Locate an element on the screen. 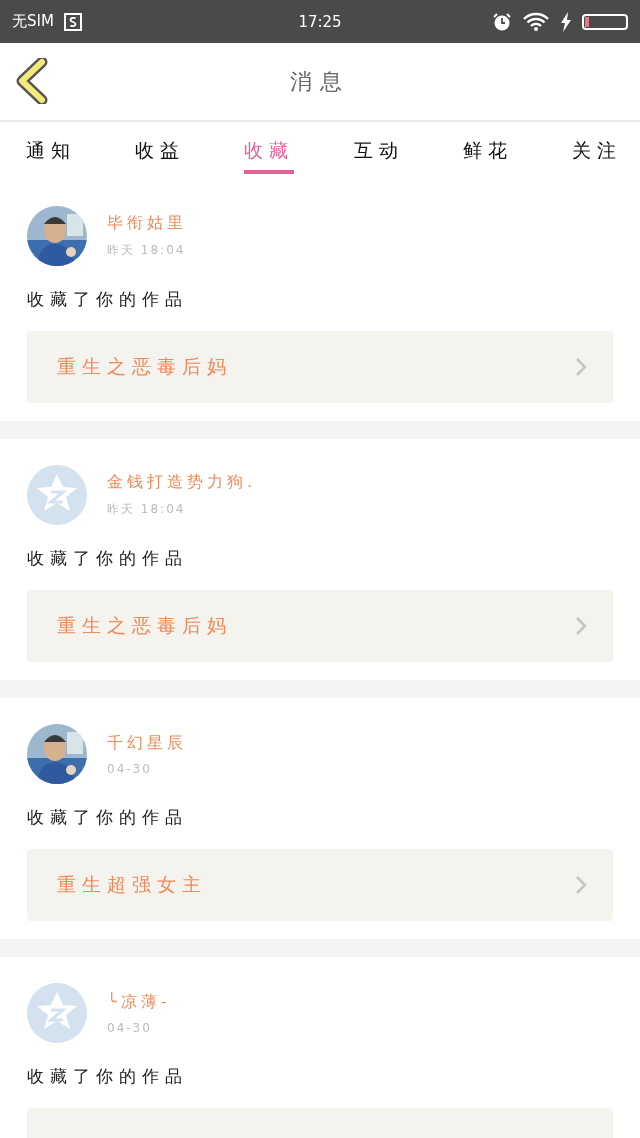 This screenshot has width=640, height=1138. clock-time: 17:25 is located at coordinates (320, 21).